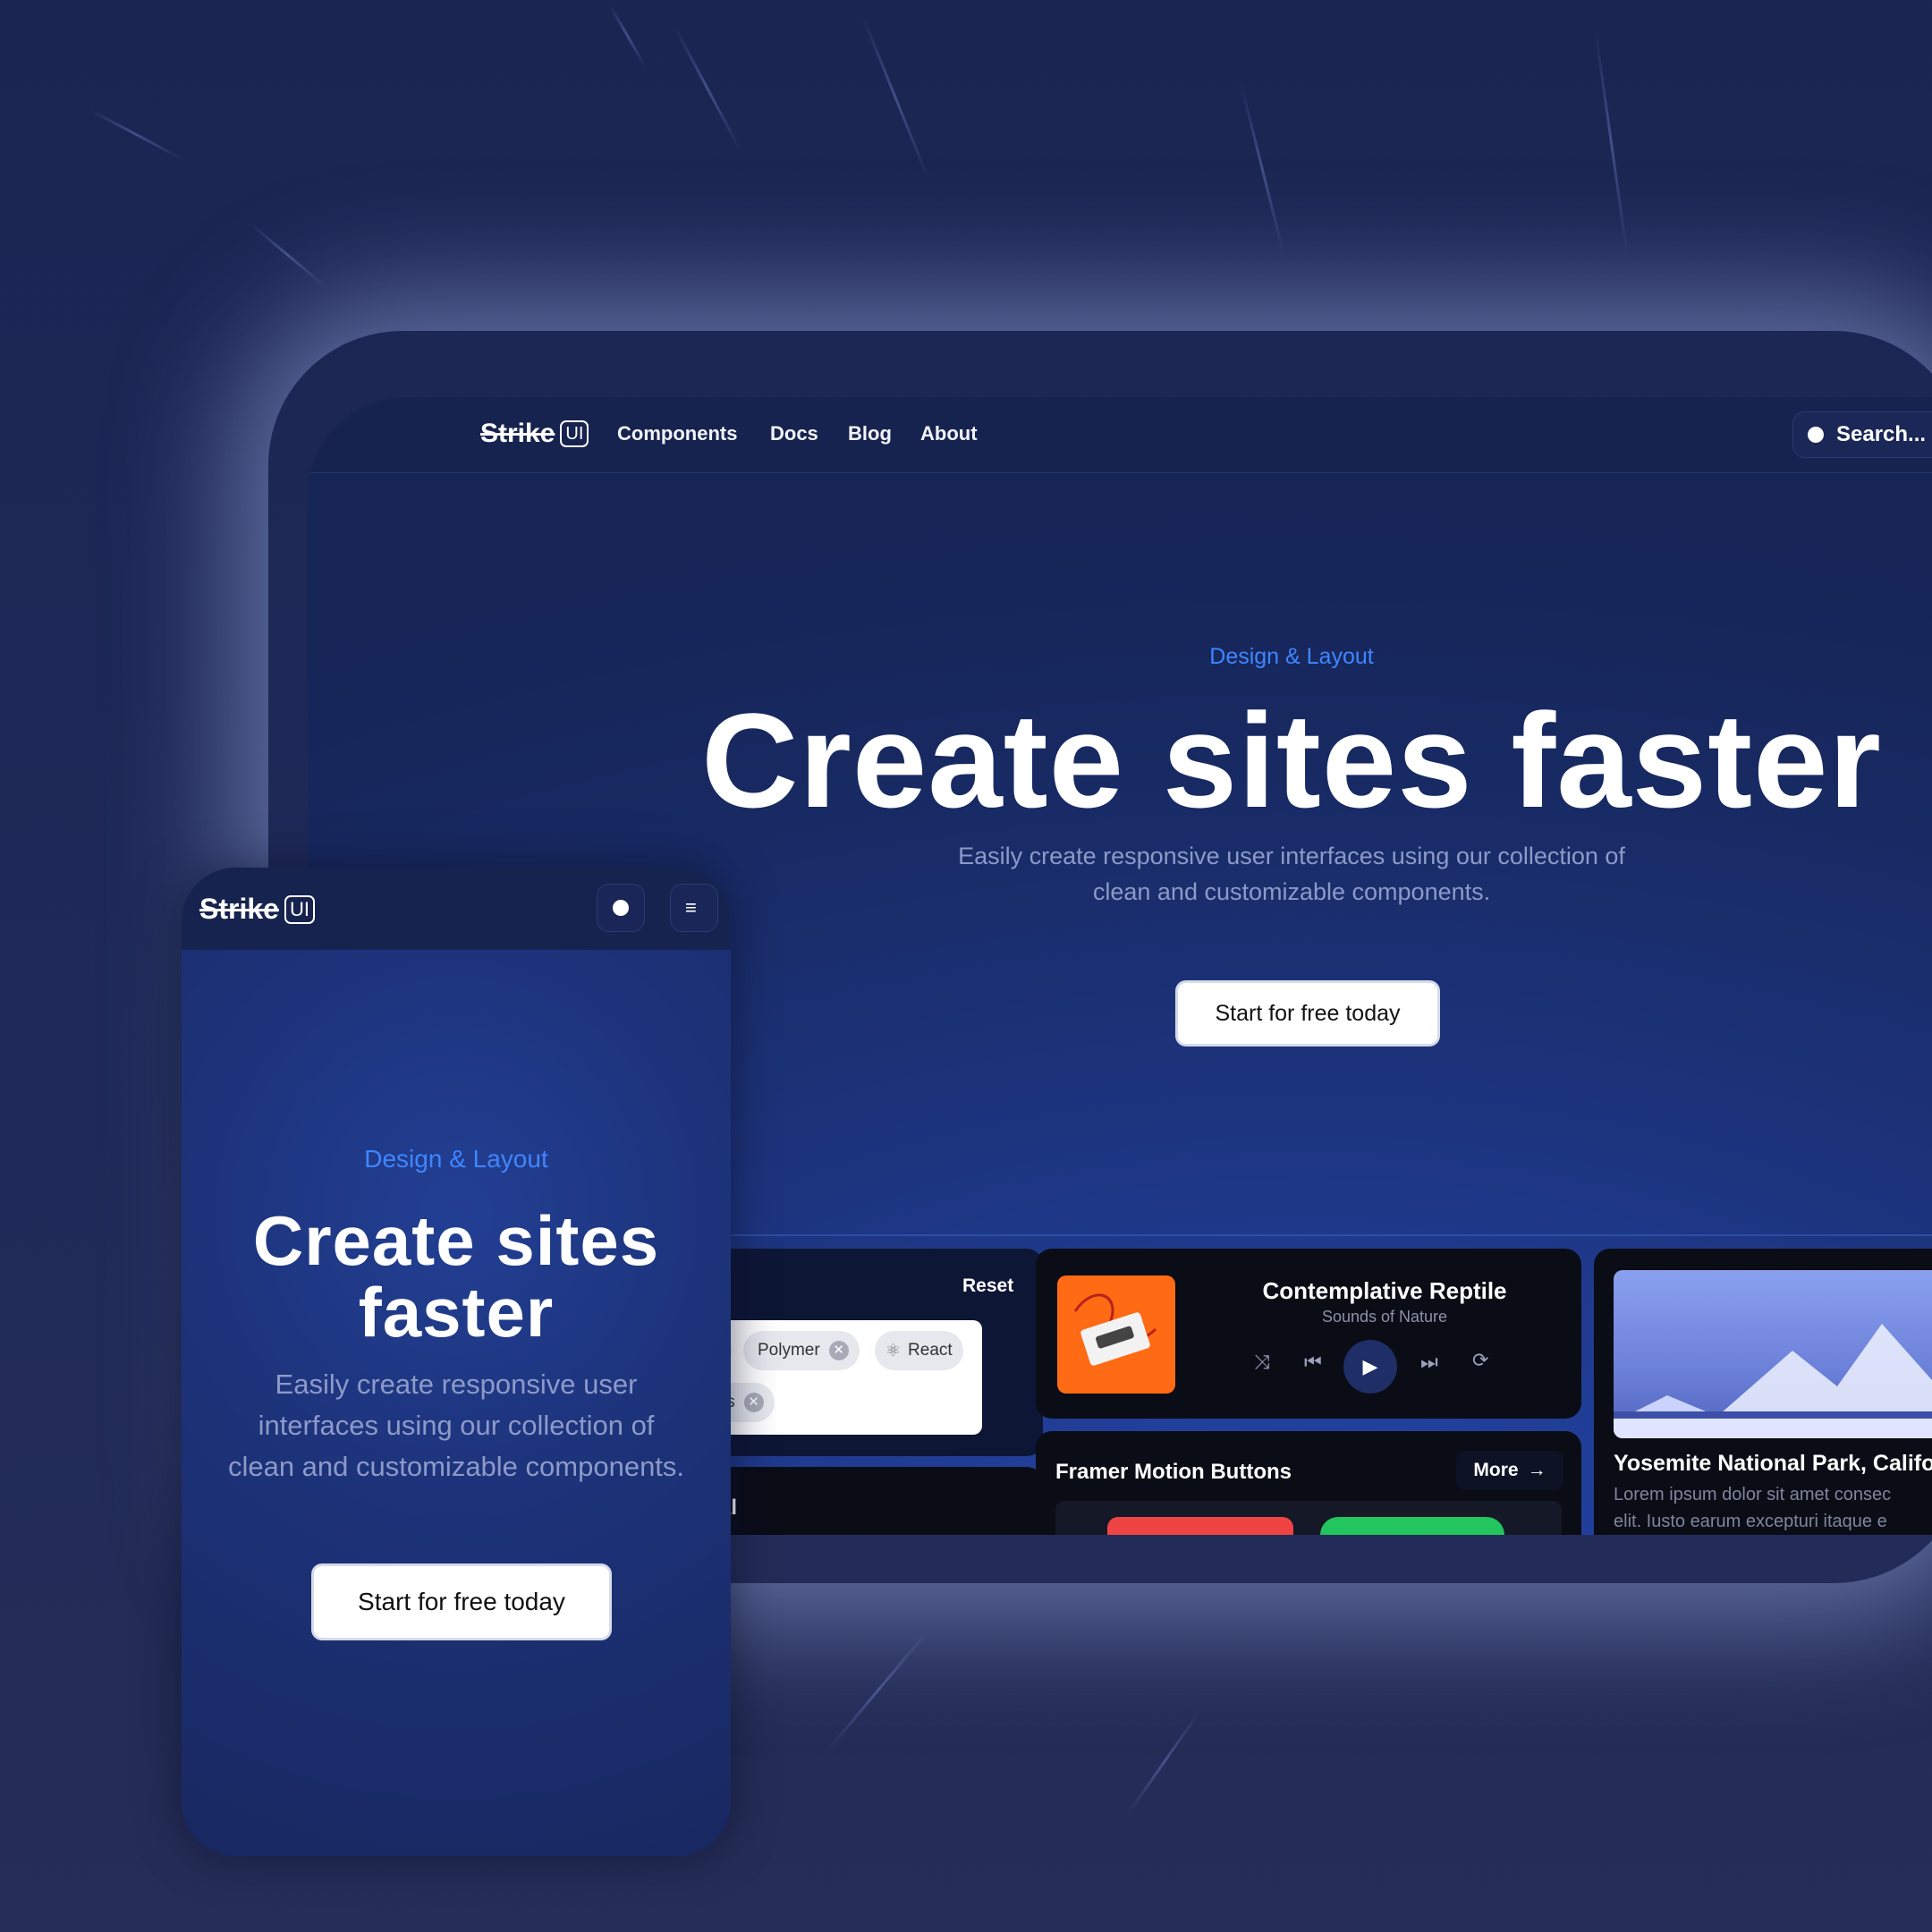  What do you see at coordinates (461, 1601) in the screenshot?
I see `mobile-cta-button: Start for free today` at bounding box center [461, 1601].